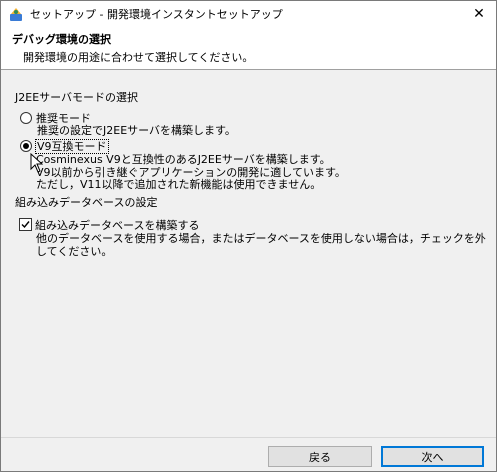 Image resolution: width=497 pixels, height=472 pixels. I want to click on build-embedded-db-label: 組み込みデータベースを構築する, so click(117, 225).